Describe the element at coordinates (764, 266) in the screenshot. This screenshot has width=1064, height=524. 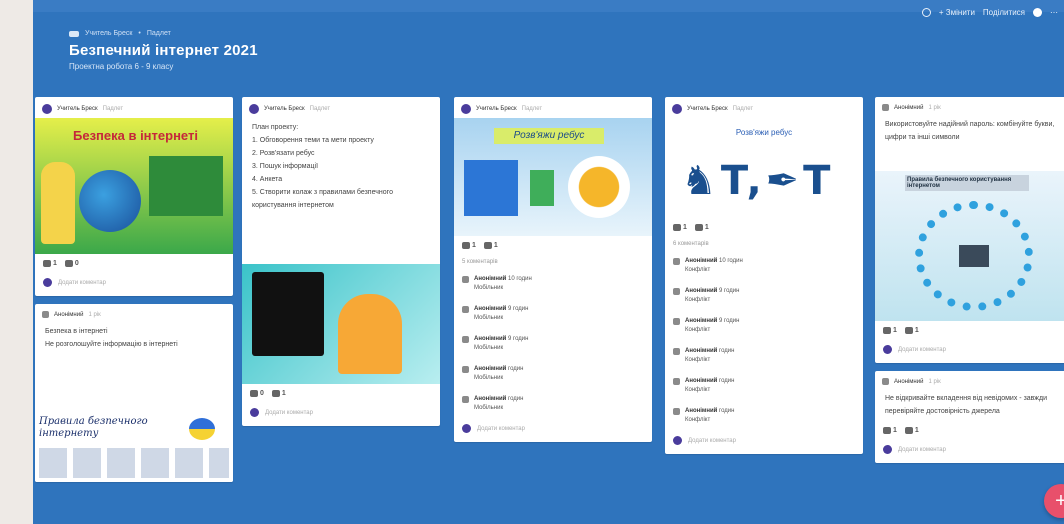
I see `comment: Анонімний 10 годин Конфлікт` at that location.